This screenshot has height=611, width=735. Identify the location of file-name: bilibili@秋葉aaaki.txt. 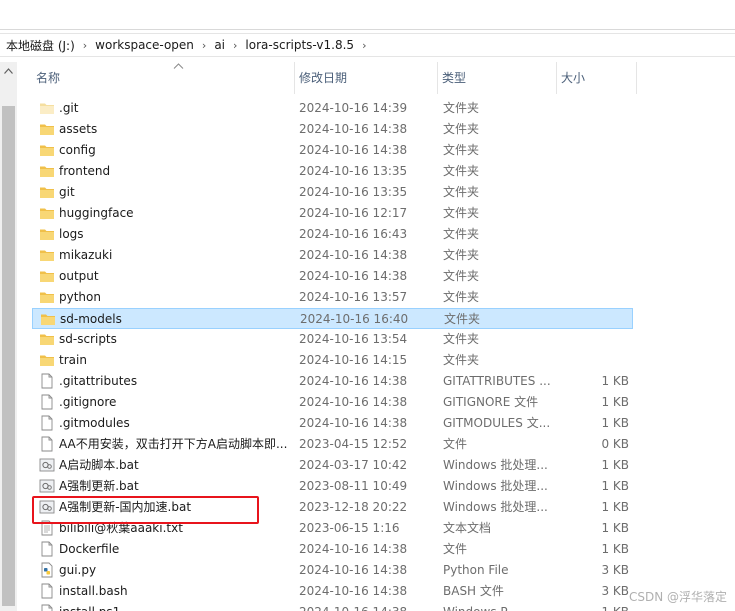
(121, 528).